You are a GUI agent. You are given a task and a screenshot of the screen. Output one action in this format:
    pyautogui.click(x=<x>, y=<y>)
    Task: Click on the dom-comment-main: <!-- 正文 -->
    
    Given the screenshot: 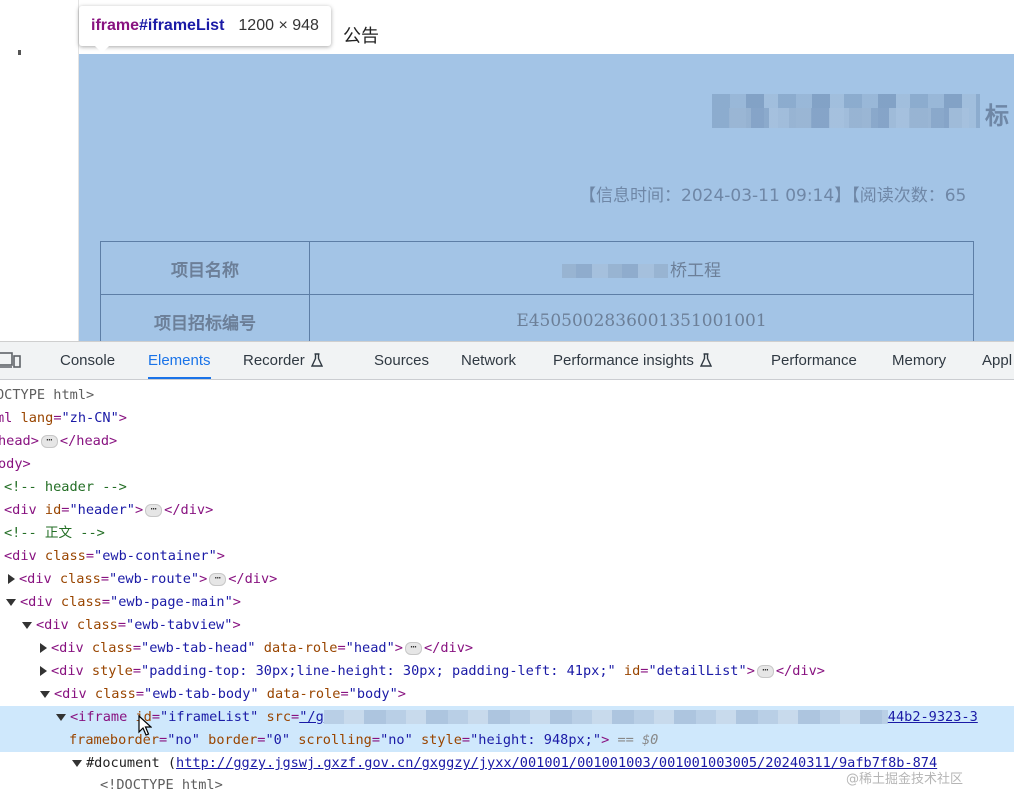 What is the action you would take?
    pyautogui.click(x=54, y=533)
    